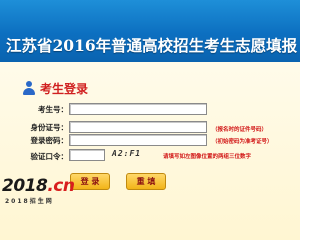 The width and height of the screenshot is (320, 240). Describe the element at coordinates (49, 127) in the screenshot. I see `id-number-label: 身份证号：` at that location.